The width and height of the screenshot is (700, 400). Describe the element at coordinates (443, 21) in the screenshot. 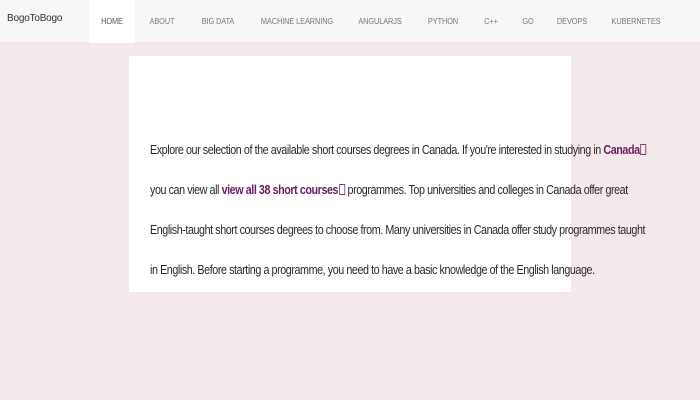

I see `nav-item-python: PYTHON` at that location.